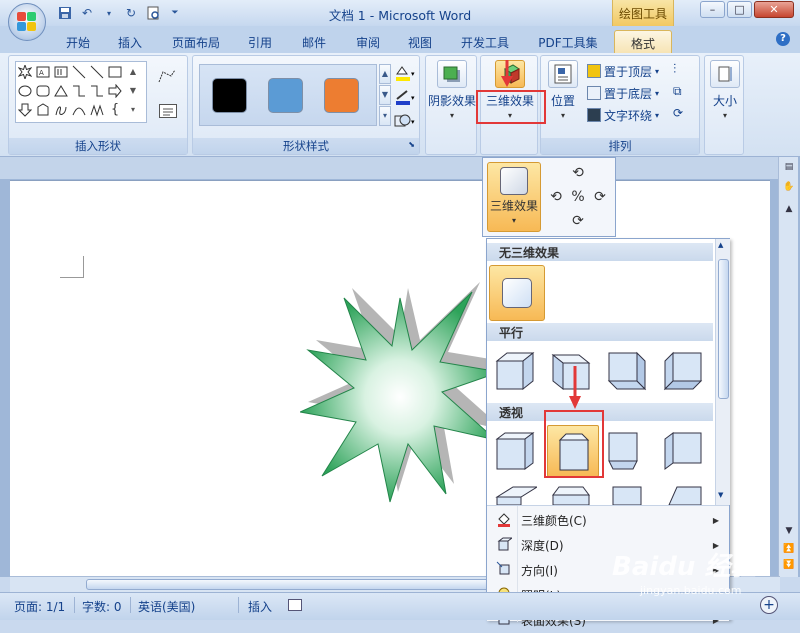 The image size is (800, 633). Describe the element at coordinates (684, 567) in the screenshot. I see `baidu-watermark: Baidu 经验` at that location.